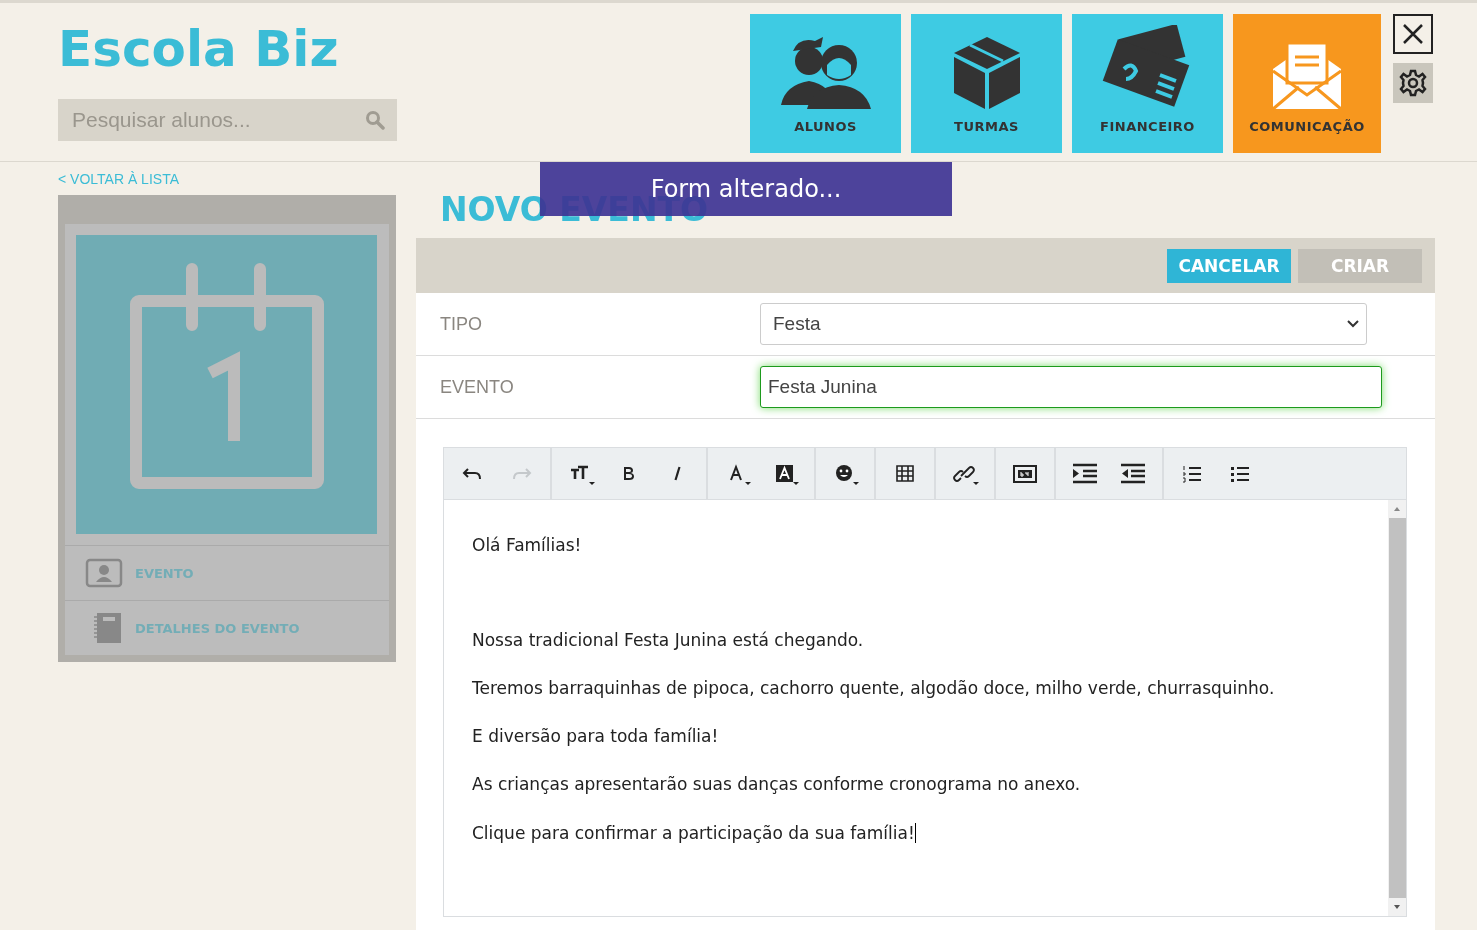  I want to click on nav-tile: TURMAS, so click(986, 83).